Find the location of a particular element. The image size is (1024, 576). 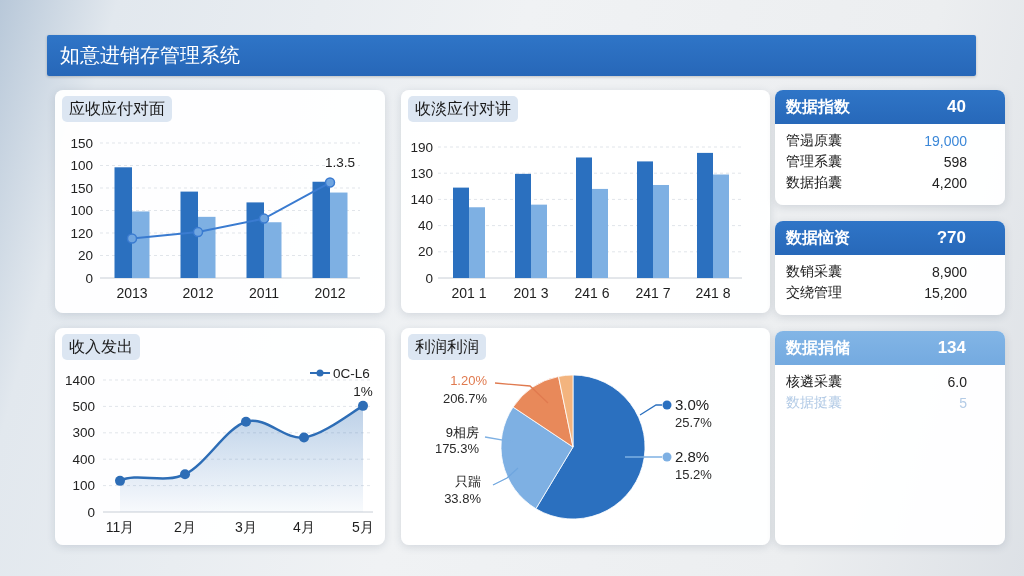

y-tick-label: 300 is located at coordinates (83, 433).